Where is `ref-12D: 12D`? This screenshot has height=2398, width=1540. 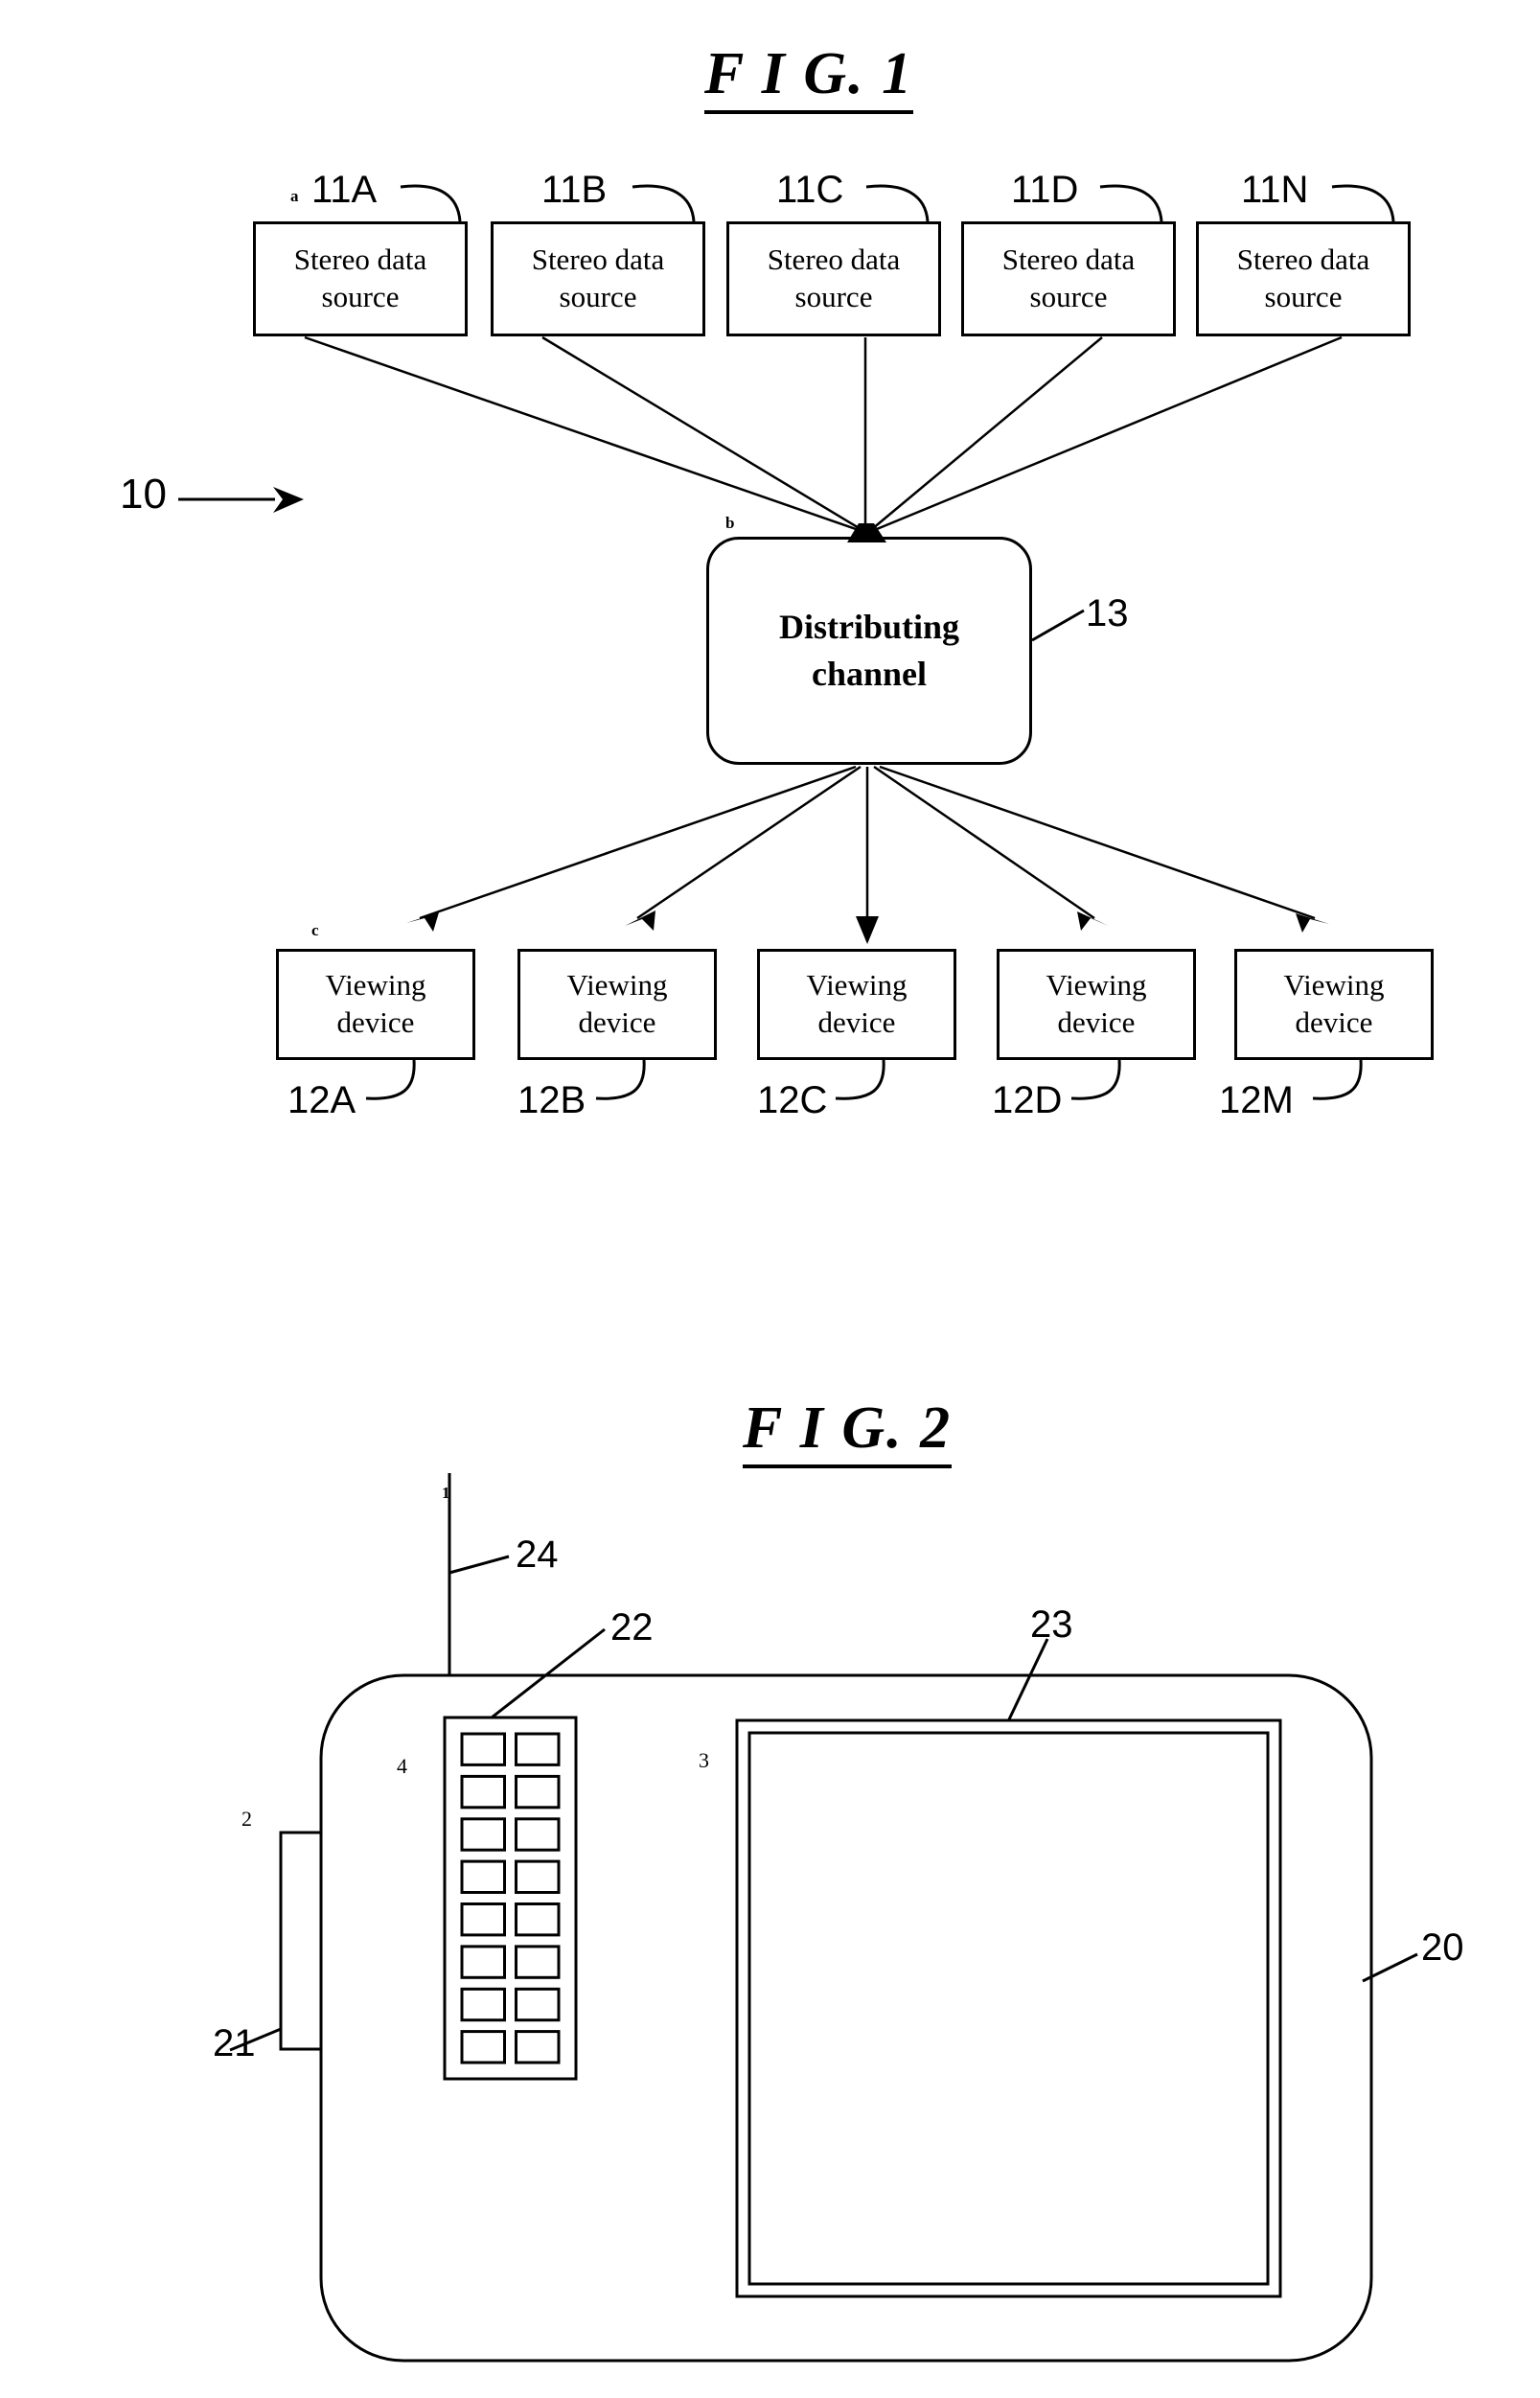 ref-12D: 12D is located at coordinates (1027, 1100).